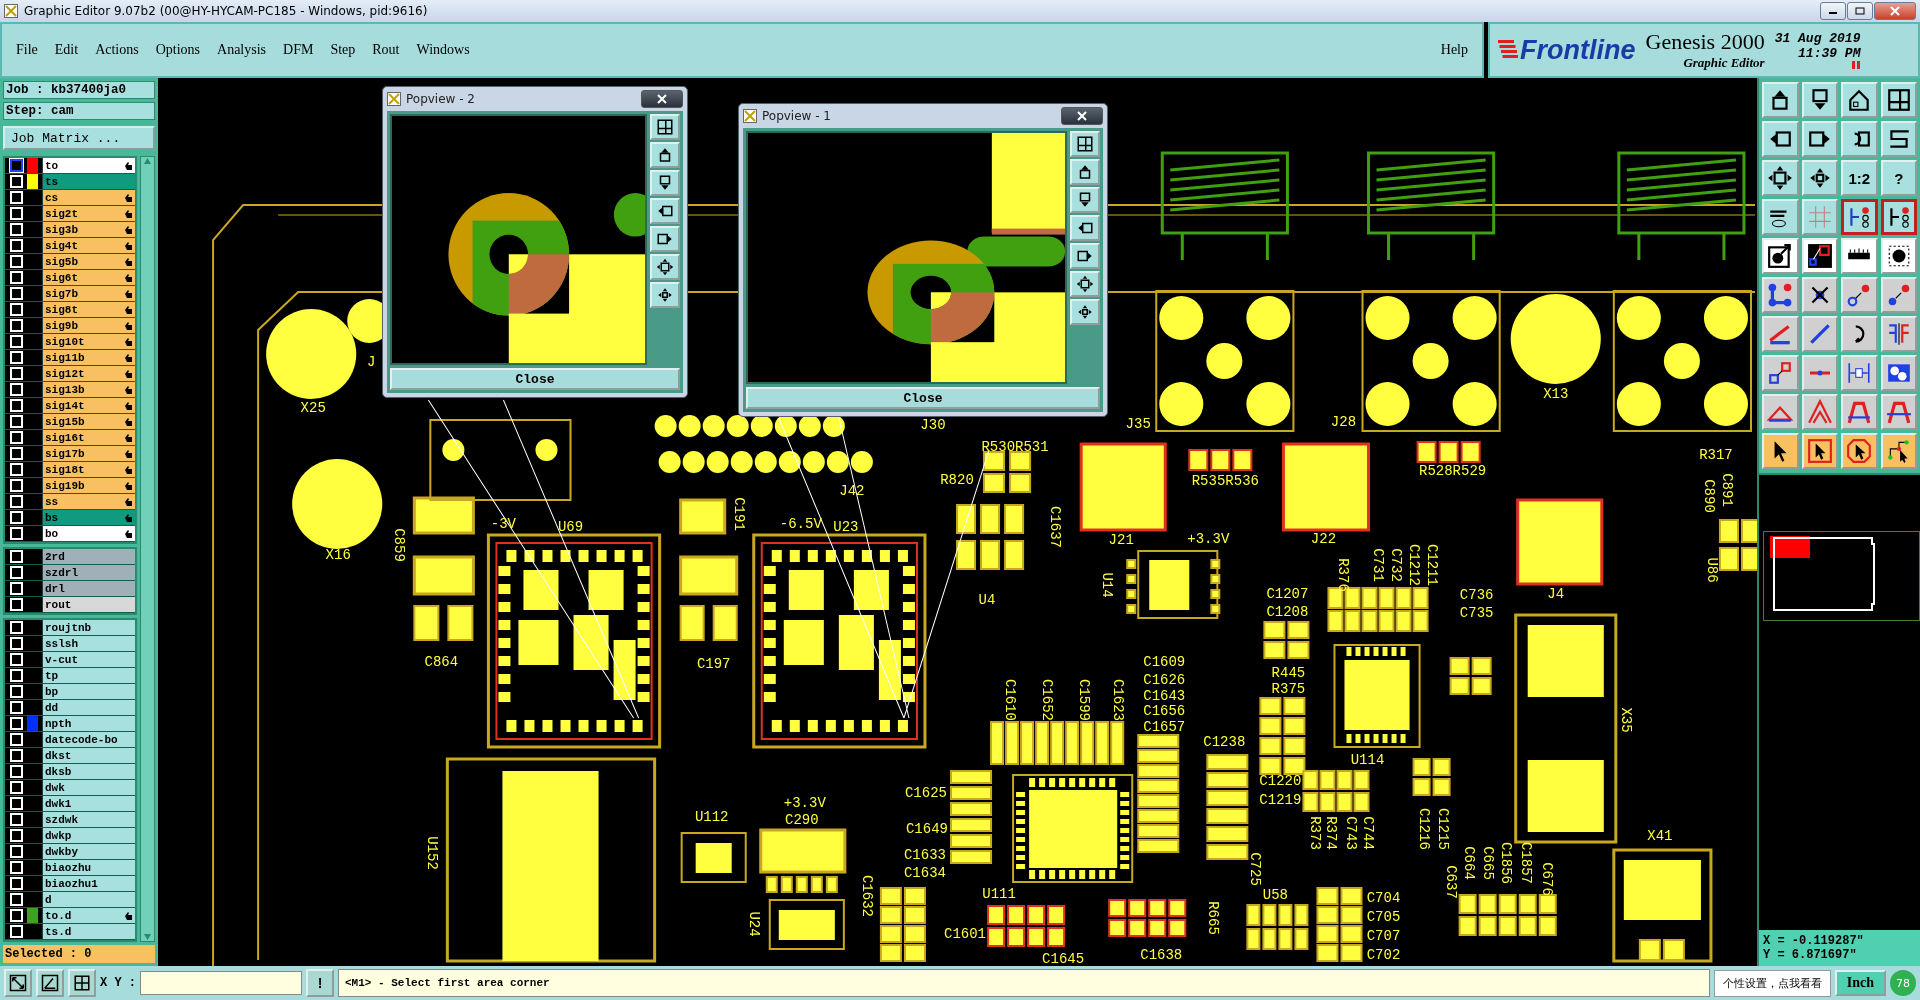 This screenshot has width=1920, height=1000. What do you see at coordinates (88, 931) in the screenshot?
I see `layer-item: ts.d` at bounding box center [88, 931].